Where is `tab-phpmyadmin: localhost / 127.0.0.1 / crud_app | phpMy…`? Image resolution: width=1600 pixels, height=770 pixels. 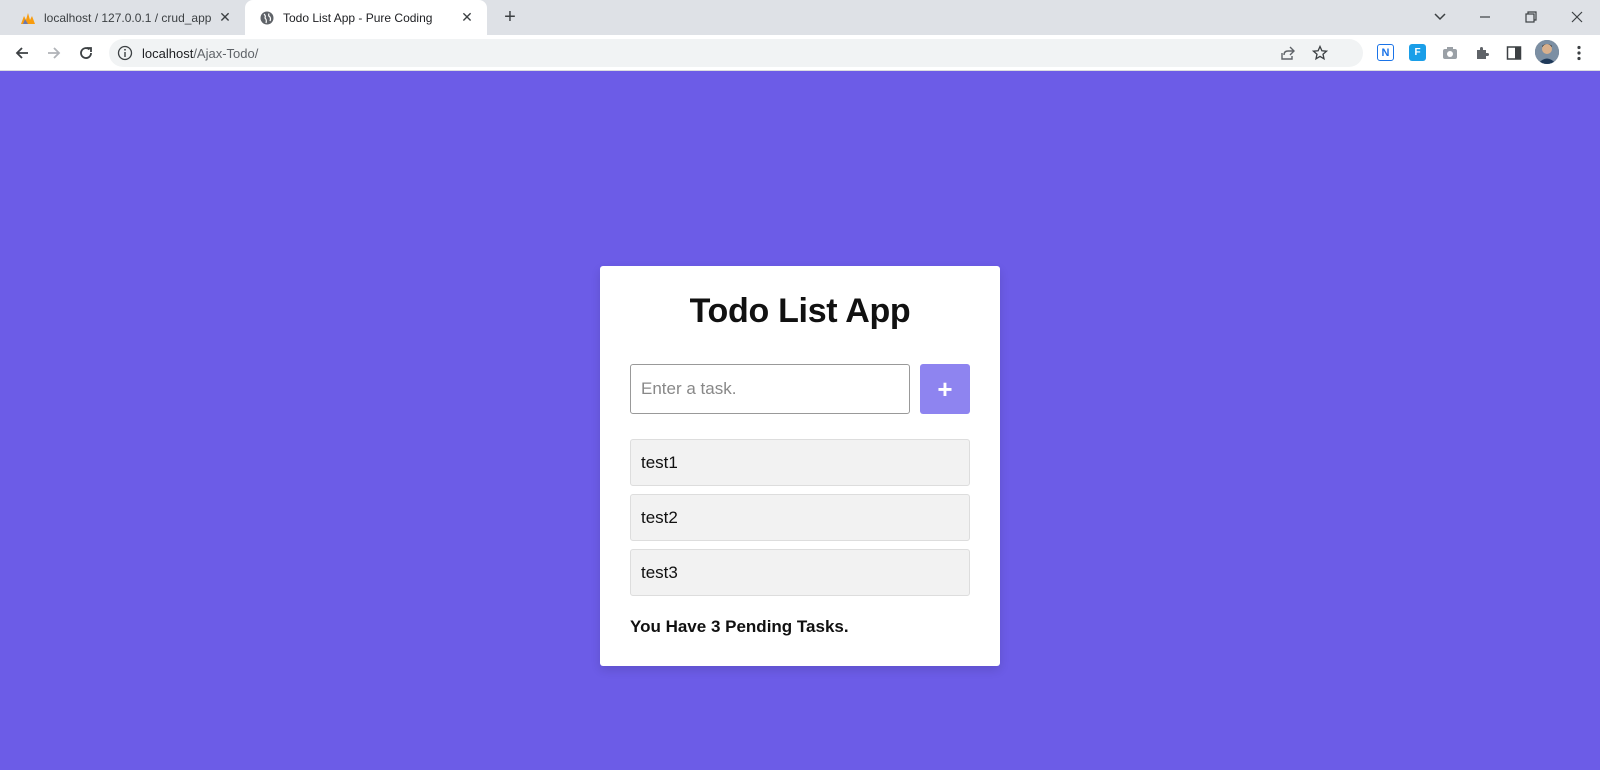
tab-phpmyadmin: localhost / 127.0.0.1 / crud_app | phpMy… is located at coordinates (122, 17).